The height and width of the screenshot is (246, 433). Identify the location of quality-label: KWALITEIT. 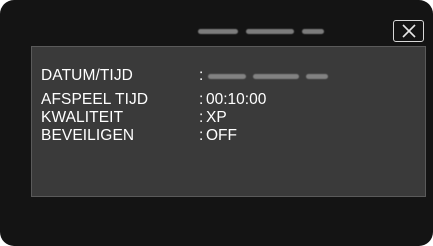
(82, 117).